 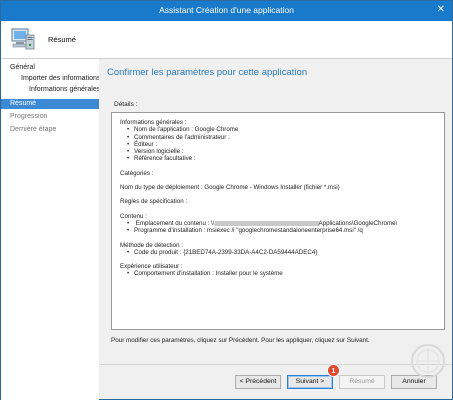 What do you see at coordinates (126, 104) in the screenshot?
I see `details-label: Détails :` at bounding box center [126, 104].